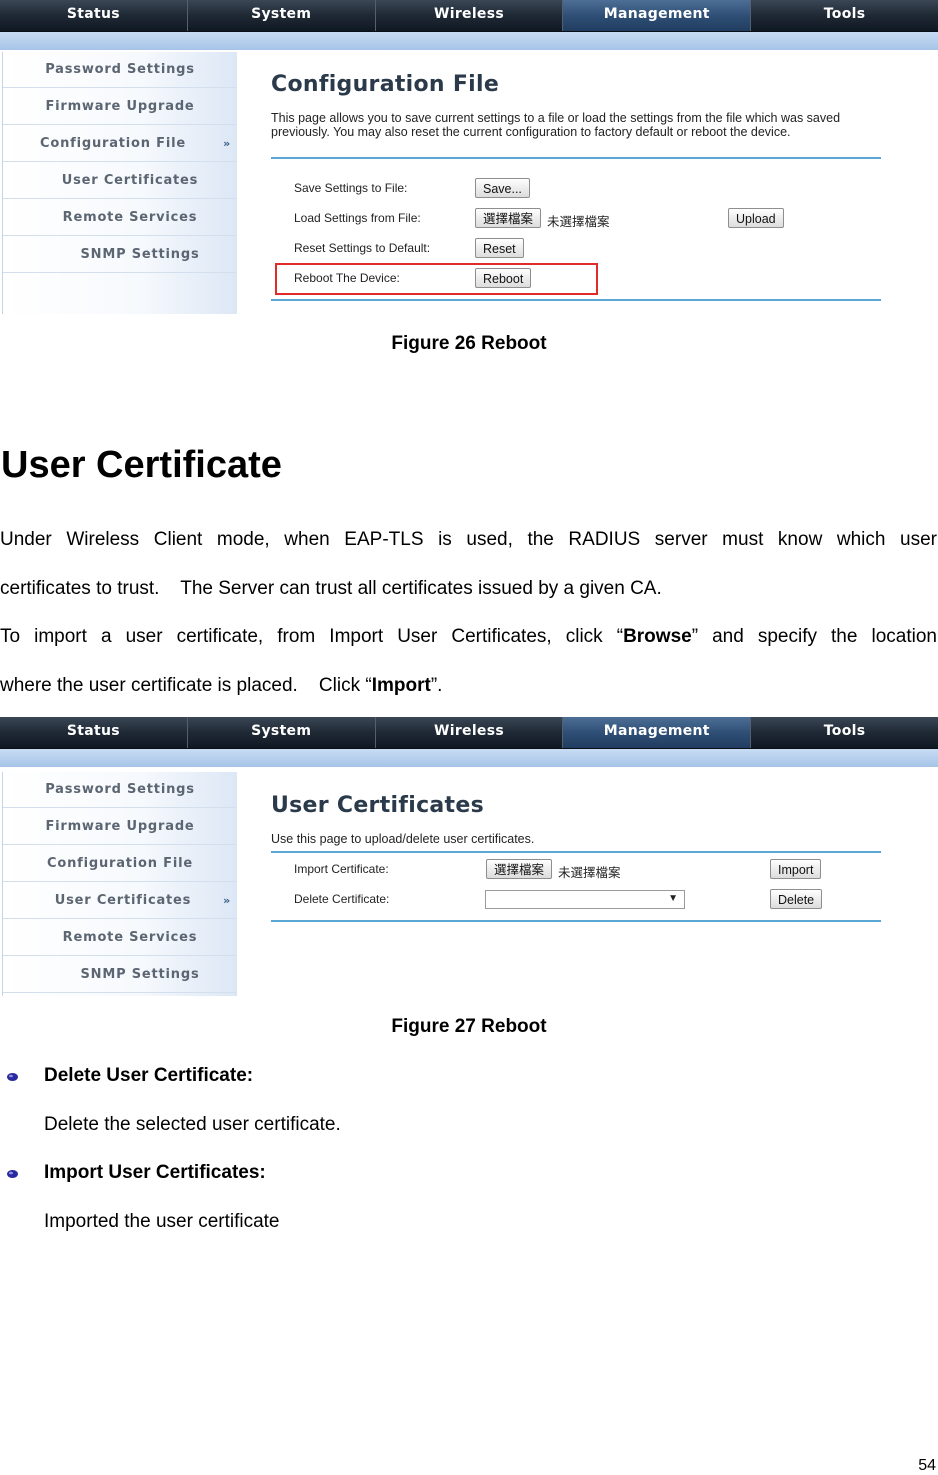  Describe the element at coordinates (351, 188) in the screenshot. I see `save-settings-label: Save Settings to File:` at that location.